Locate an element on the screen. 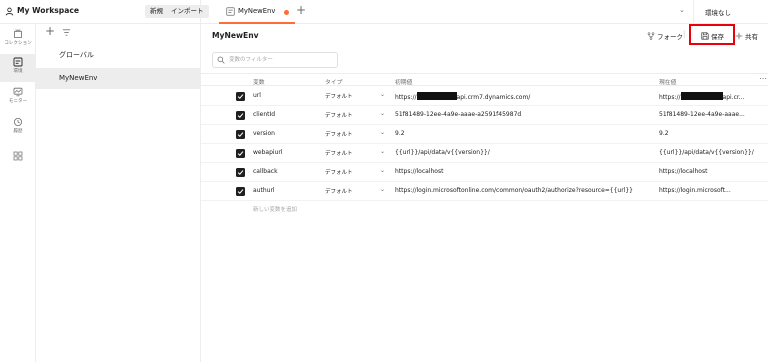 This screenshot has height=362, width=768. variable-filter is located at coordinates (275, 60).